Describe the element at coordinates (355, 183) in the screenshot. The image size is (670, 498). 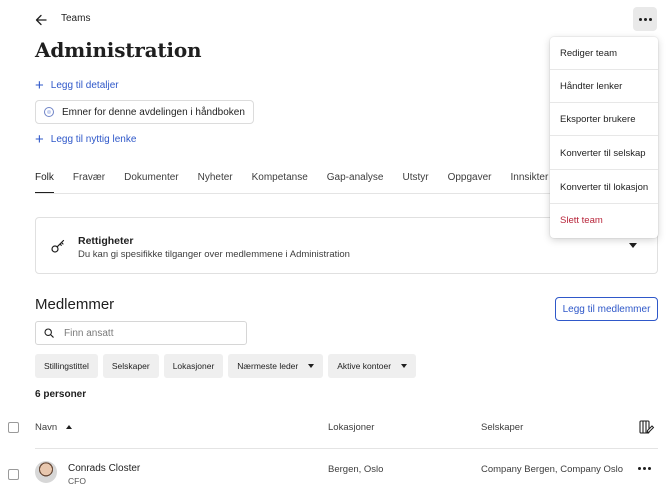
I see `tab-gap-analyse: Gap-analyse` at that location.